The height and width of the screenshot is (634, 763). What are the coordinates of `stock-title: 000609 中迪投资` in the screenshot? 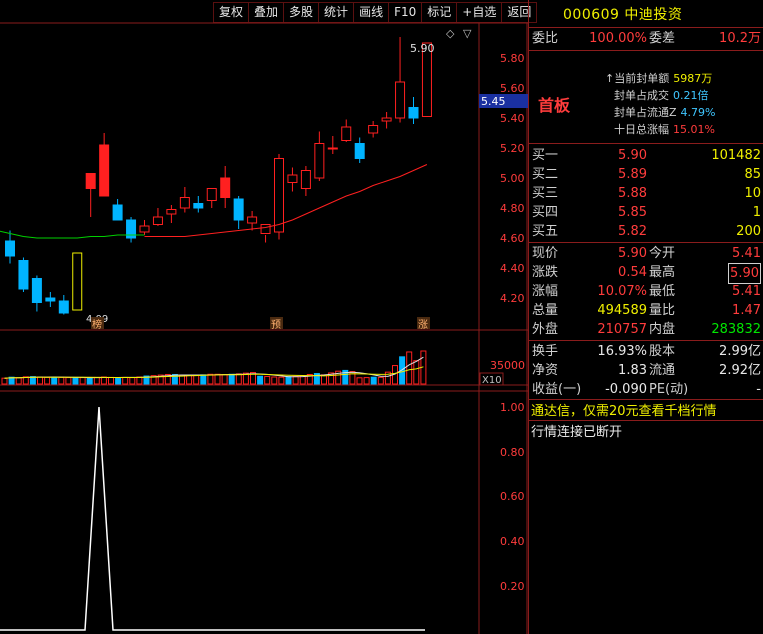 It's located at (622, 14).